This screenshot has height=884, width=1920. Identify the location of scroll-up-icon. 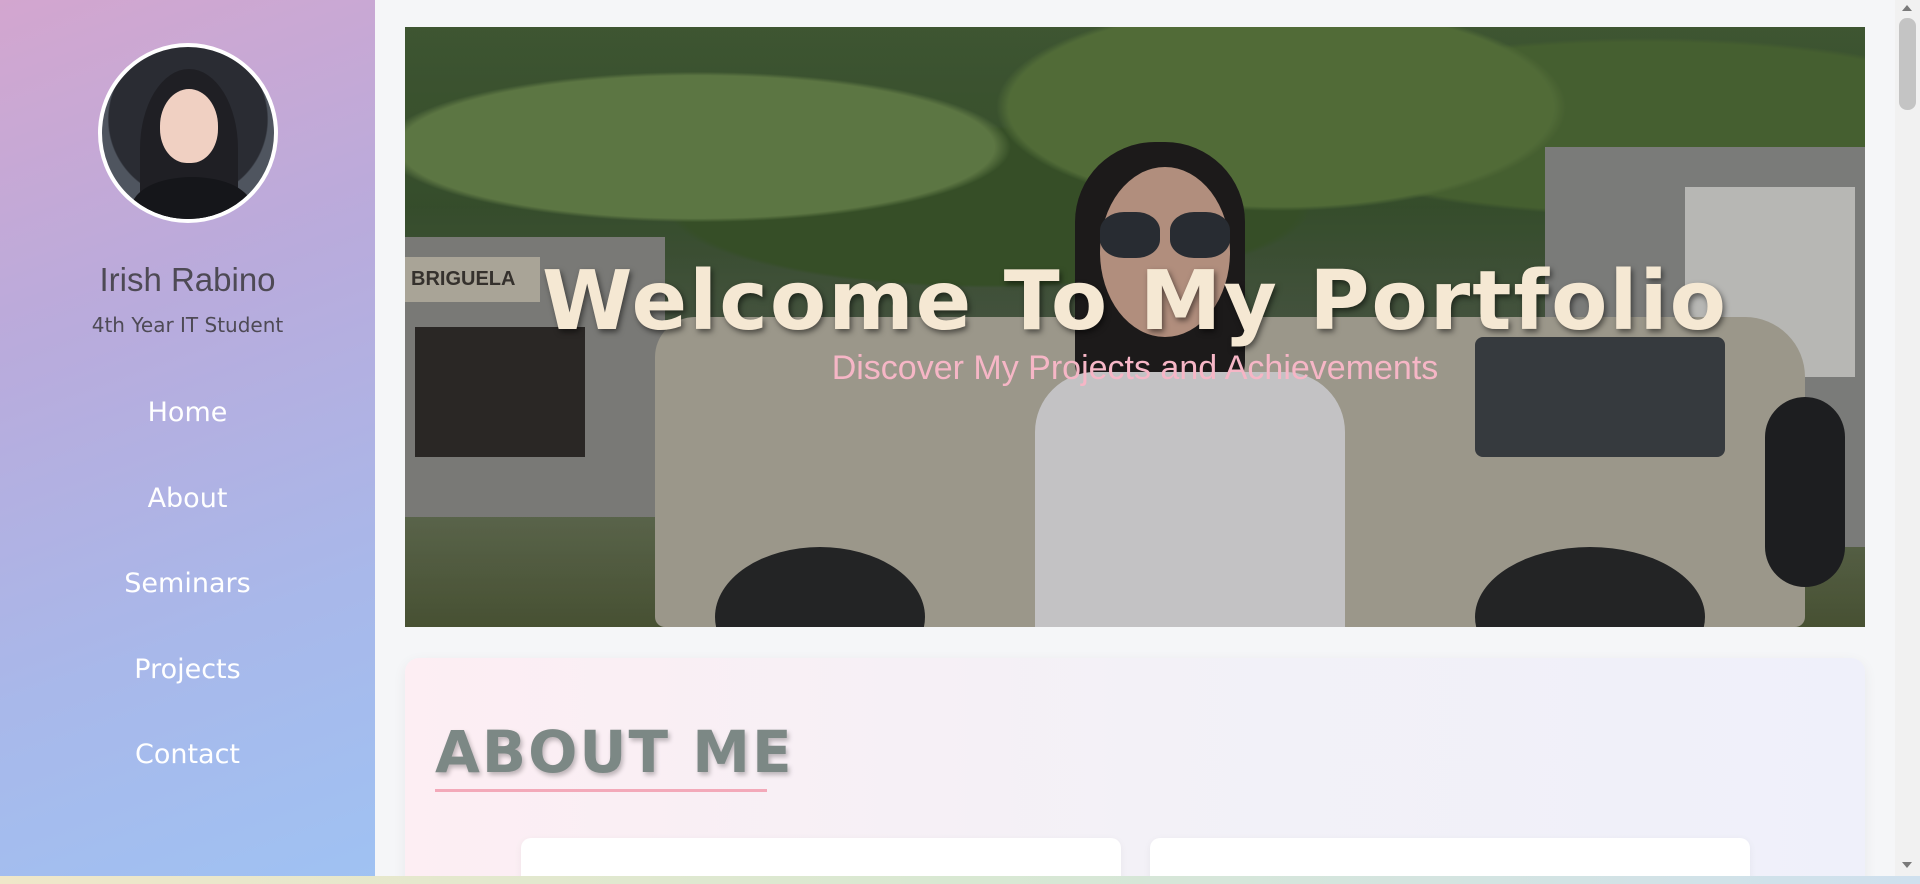
(1907, 8).